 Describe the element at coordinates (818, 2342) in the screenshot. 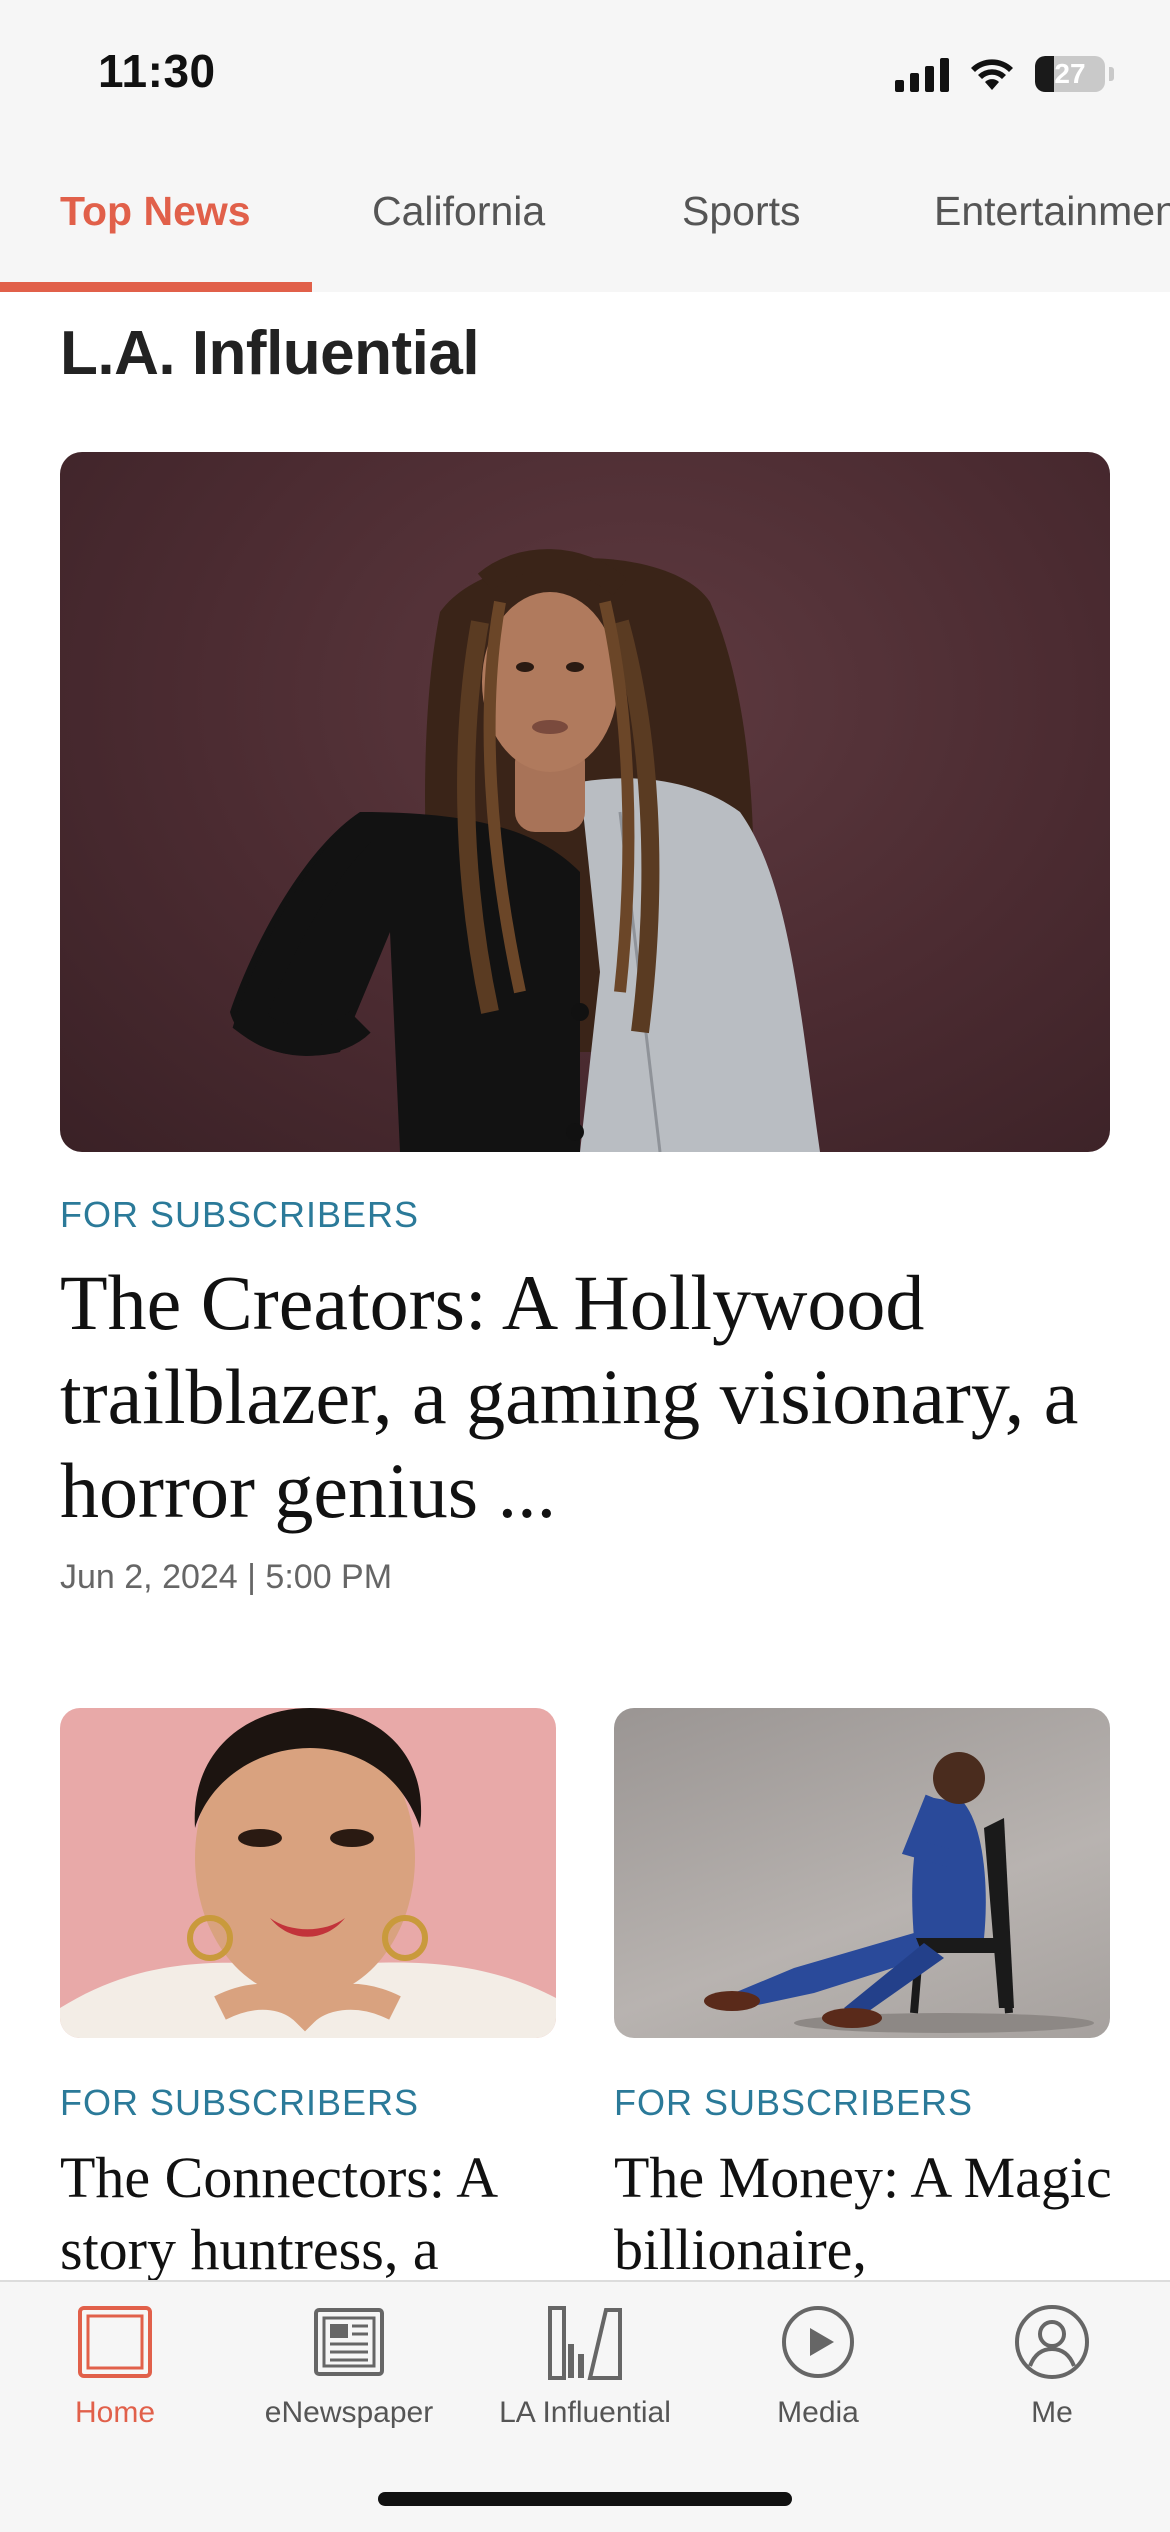

I see `play-icon` at that location.